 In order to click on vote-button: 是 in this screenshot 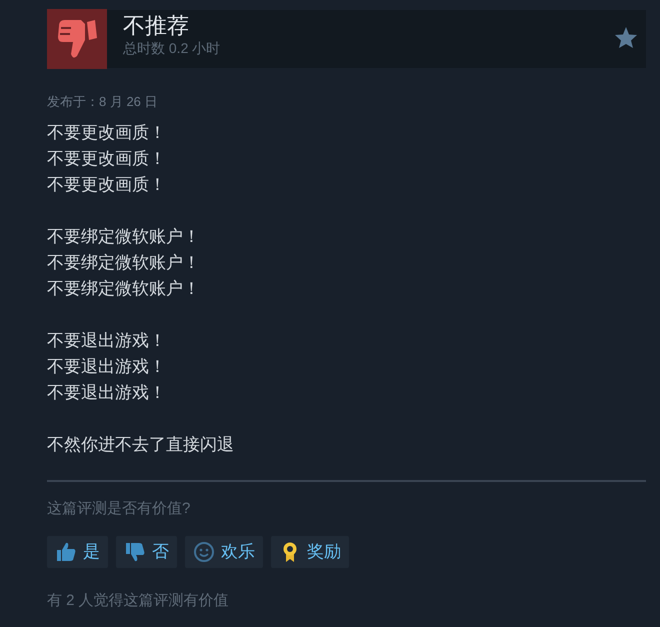, I will do `click(77, 552)`.